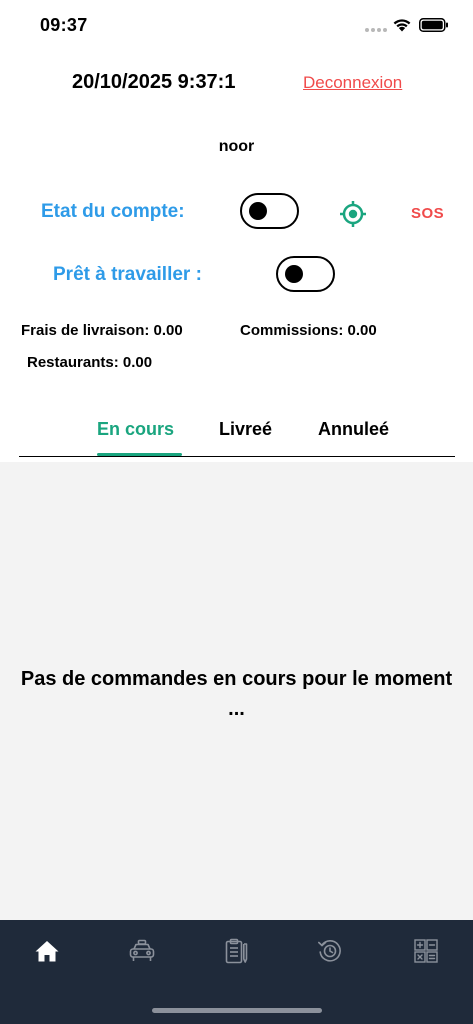 The height and width of the screenshot is (1024, 473). I want to click on status-time: 09:37, so click(64, 25).